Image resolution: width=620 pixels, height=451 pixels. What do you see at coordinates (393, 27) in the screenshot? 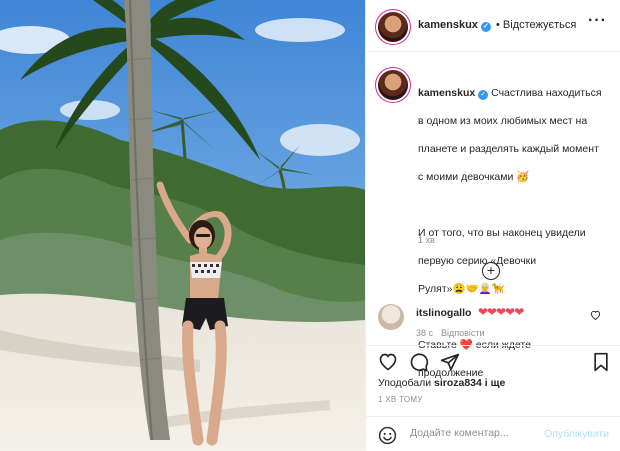
I see `author-avatar` at bounding box center [393, 27].